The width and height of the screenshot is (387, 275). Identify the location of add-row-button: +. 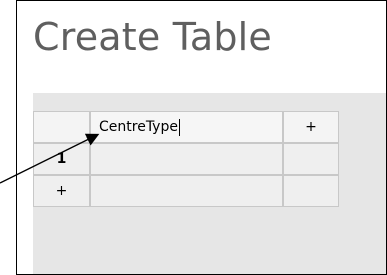
(61, 191).